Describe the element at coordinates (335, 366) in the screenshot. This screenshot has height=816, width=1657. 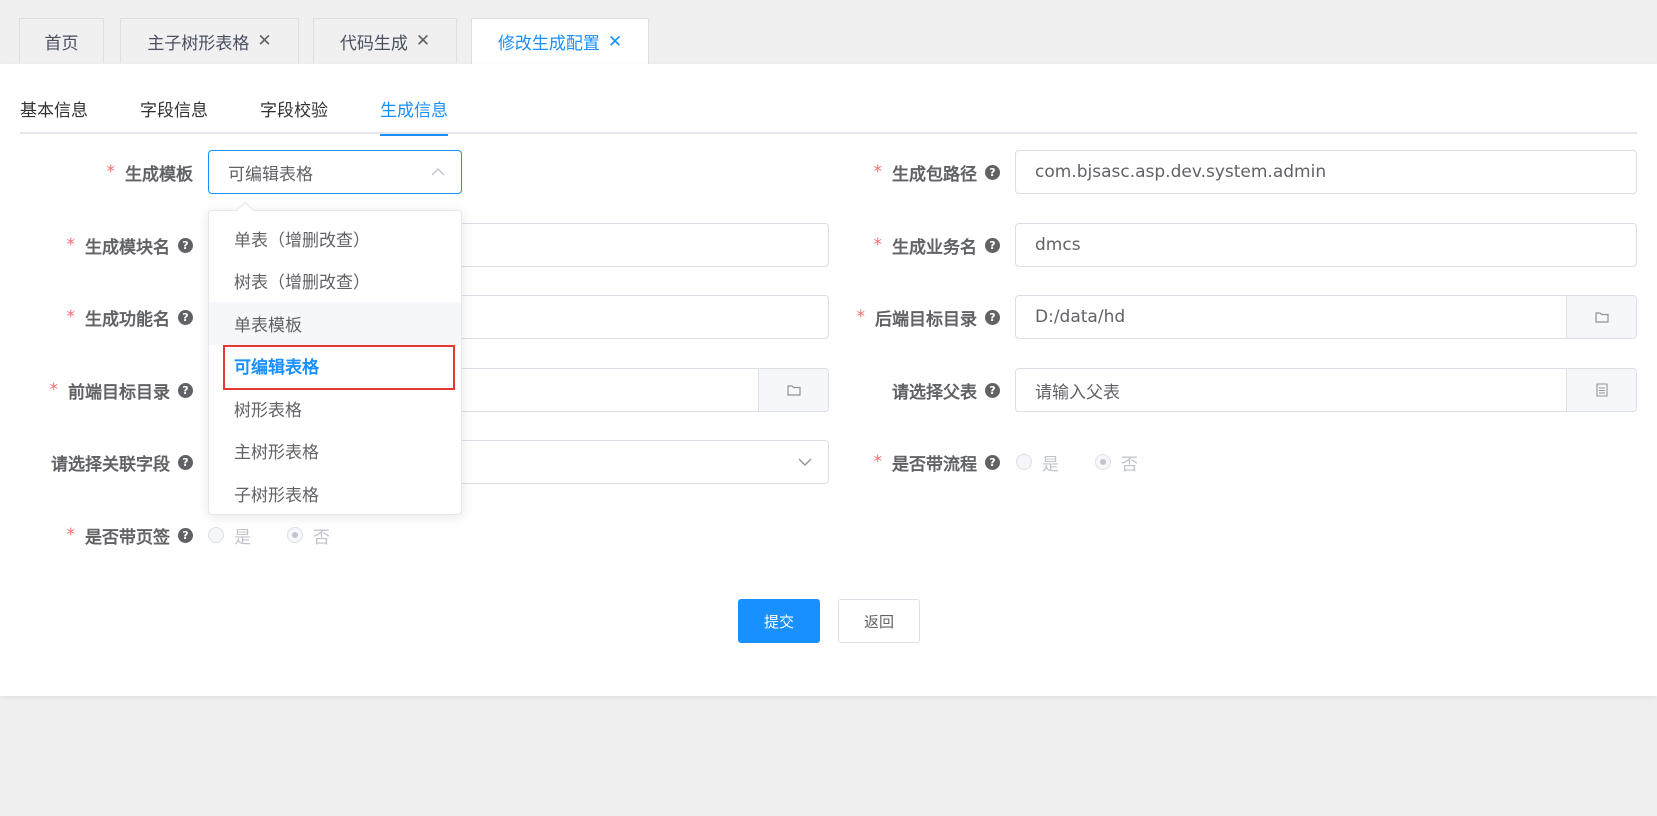
I see `dropdown-option-selected: 可编辑表格` at that location.